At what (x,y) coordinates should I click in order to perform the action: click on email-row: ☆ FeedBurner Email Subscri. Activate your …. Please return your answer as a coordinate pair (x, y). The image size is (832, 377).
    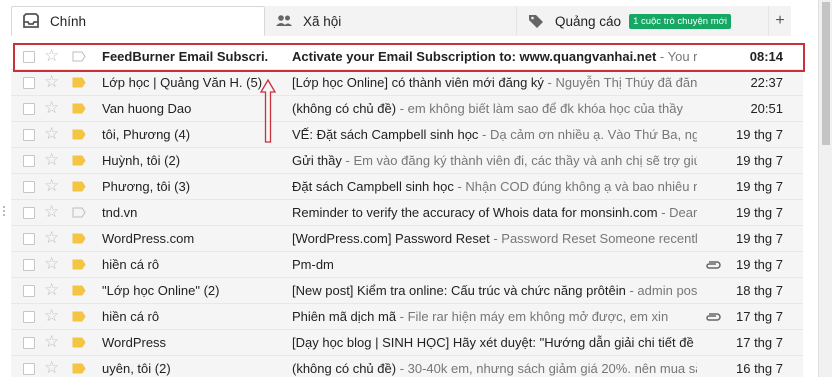
    Looking at the image, I should click on (407, 57).